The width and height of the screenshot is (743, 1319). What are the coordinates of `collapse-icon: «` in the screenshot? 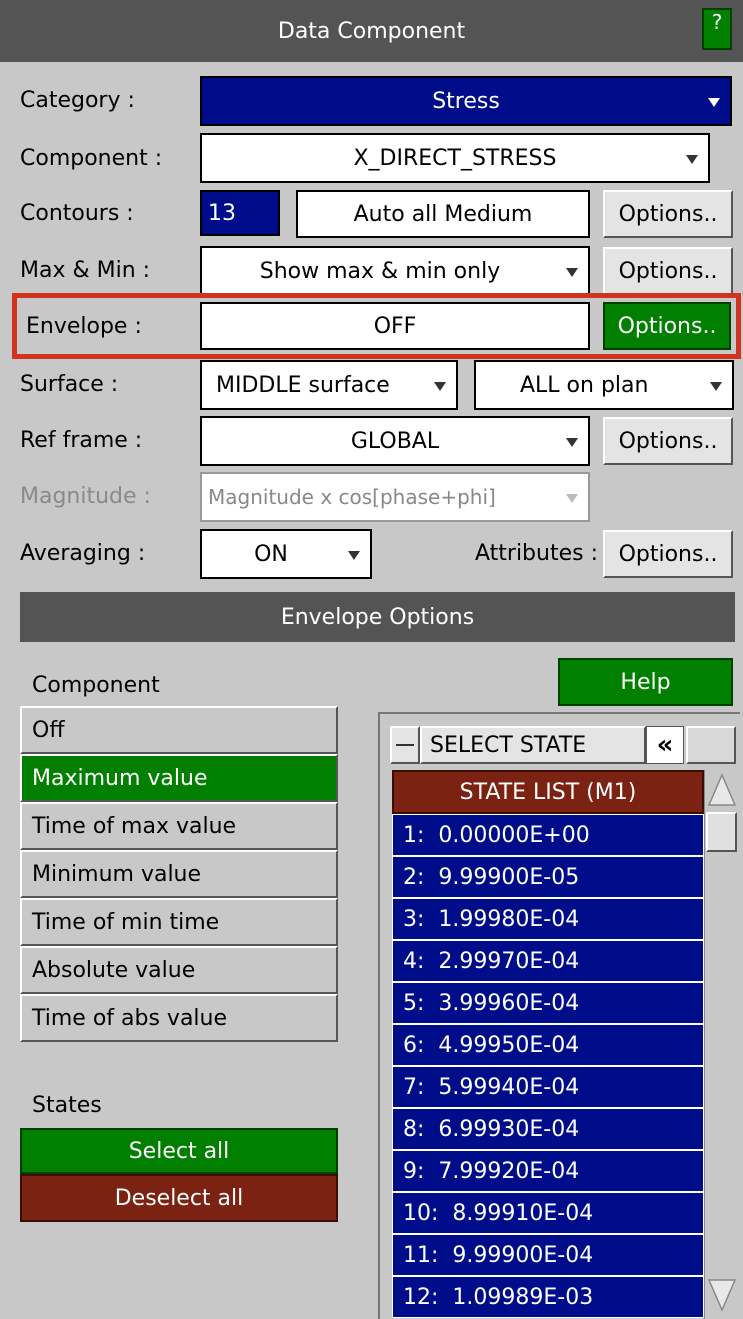 It's located at (665, 745).